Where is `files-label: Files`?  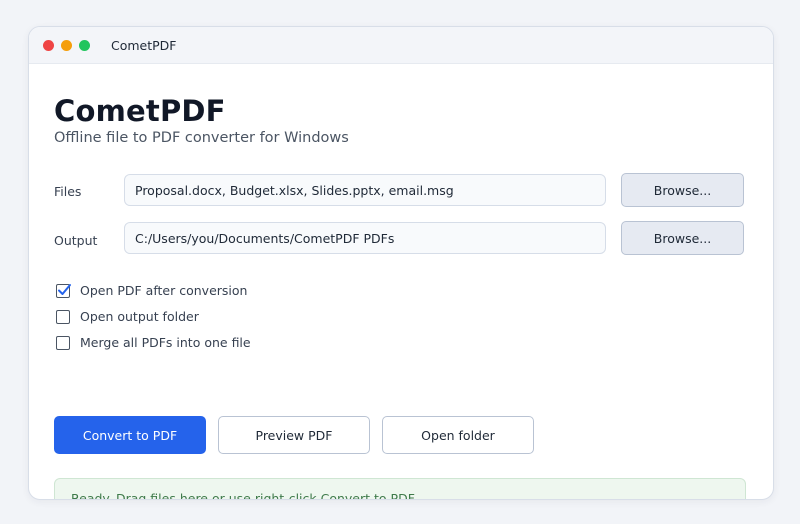 files-label: Files is located at coordinates (68, 191).